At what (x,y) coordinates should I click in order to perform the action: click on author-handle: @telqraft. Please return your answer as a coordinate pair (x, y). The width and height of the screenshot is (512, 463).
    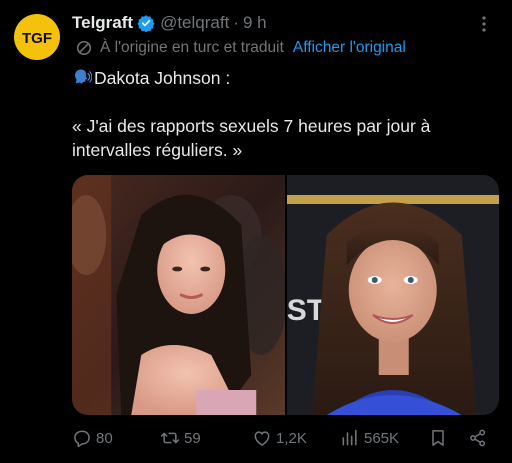
    Looking at the image, I should click on (194, 23).